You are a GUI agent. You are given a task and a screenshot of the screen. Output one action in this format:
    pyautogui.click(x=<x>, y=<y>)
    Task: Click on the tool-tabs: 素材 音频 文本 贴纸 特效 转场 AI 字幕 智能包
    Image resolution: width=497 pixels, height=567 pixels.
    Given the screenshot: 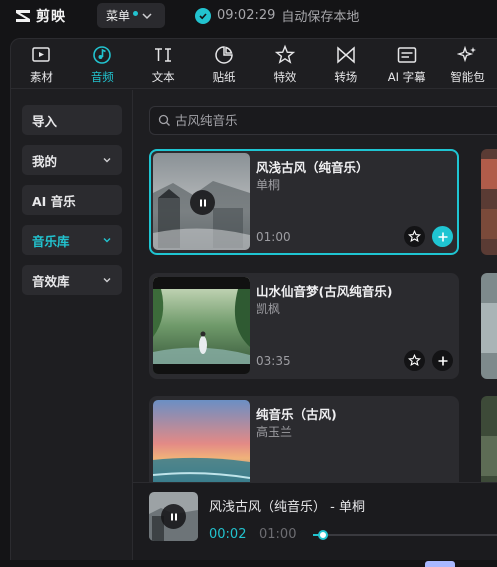 What is the action you would take?
    pyautogui.click(x=254, y=64)
    